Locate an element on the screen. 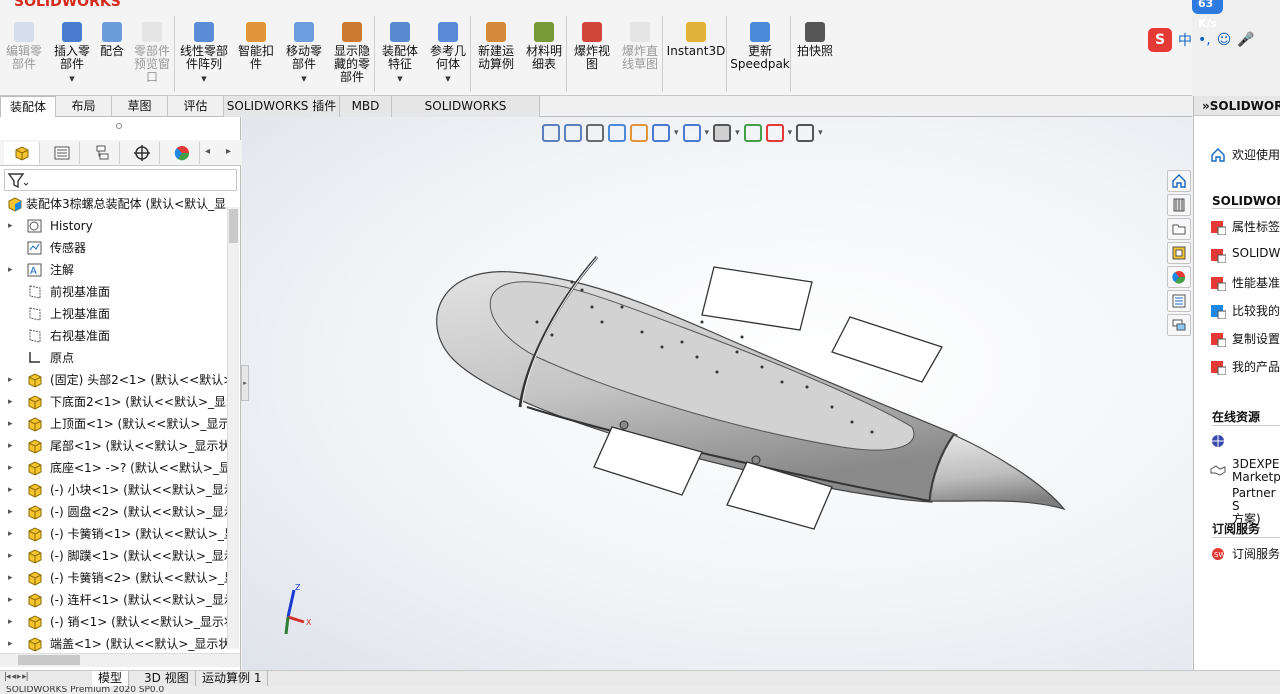 The width and height of the screenshot is (1280, 694). reference-geometry-dropdown-icon: ▼ is located at coordinates (447, 79).